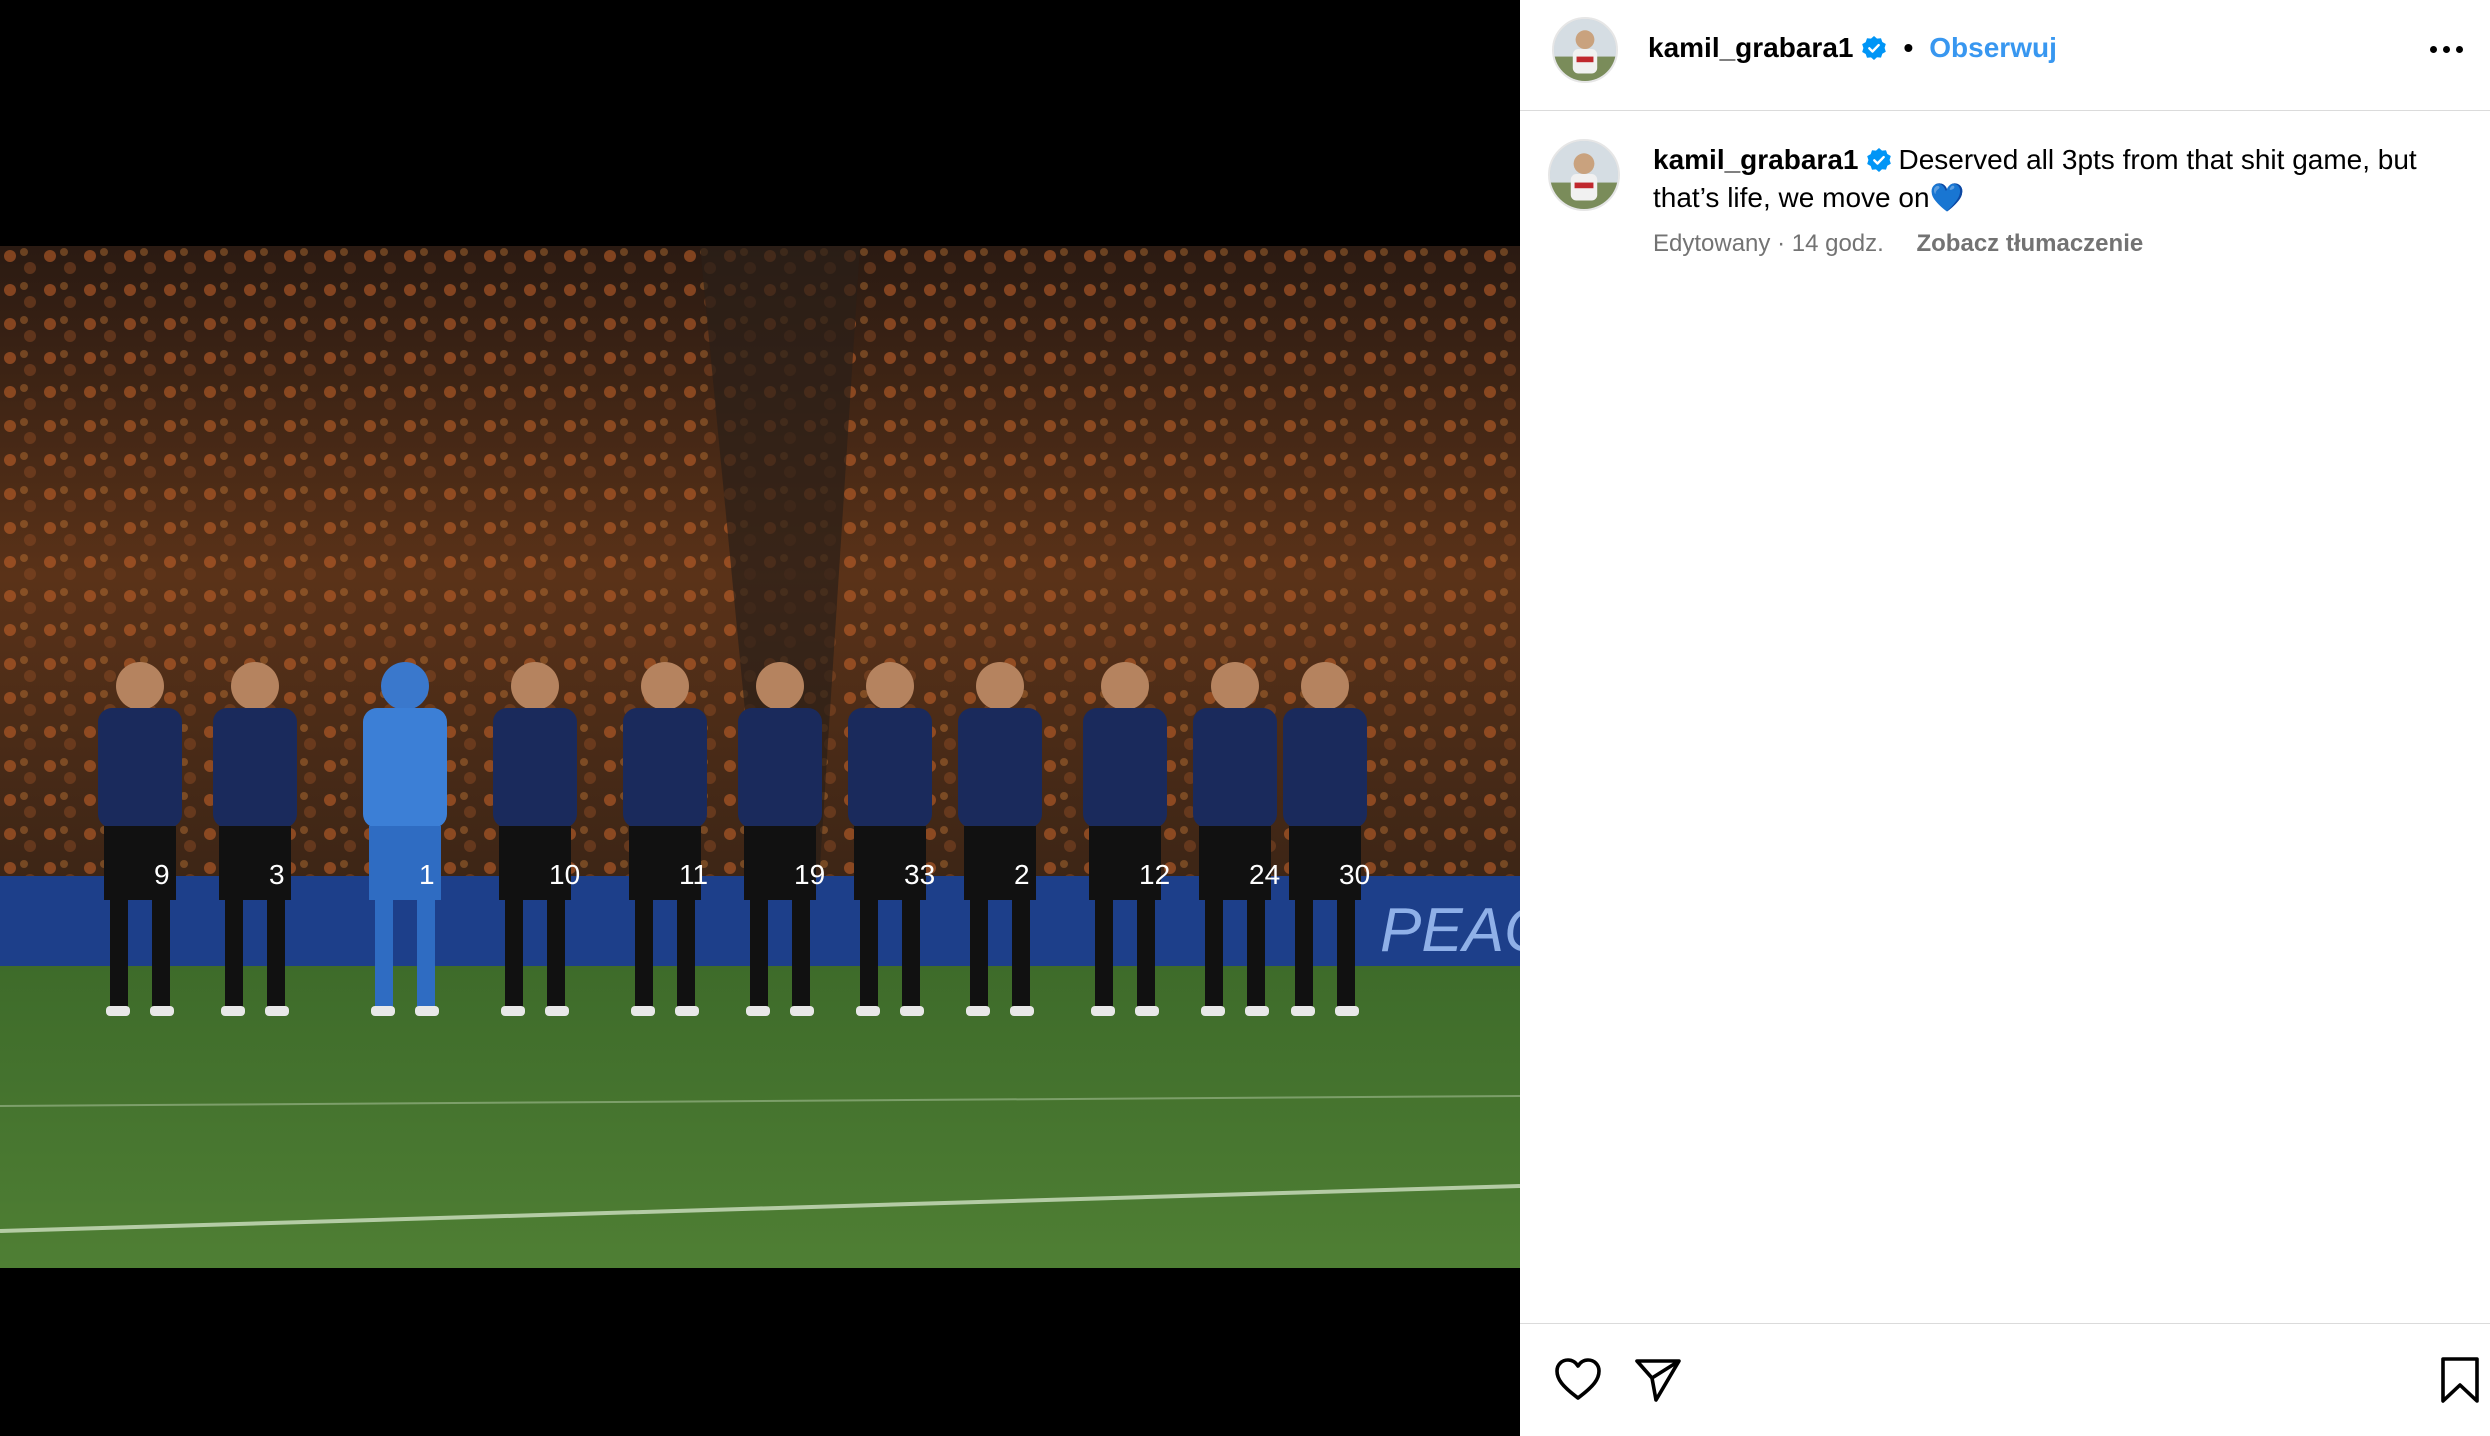 This screenshot has height=1436, width=2490. Describe the element at coordinates (2446, 49) in the screenshot. I see `more-options-icon` at that location.